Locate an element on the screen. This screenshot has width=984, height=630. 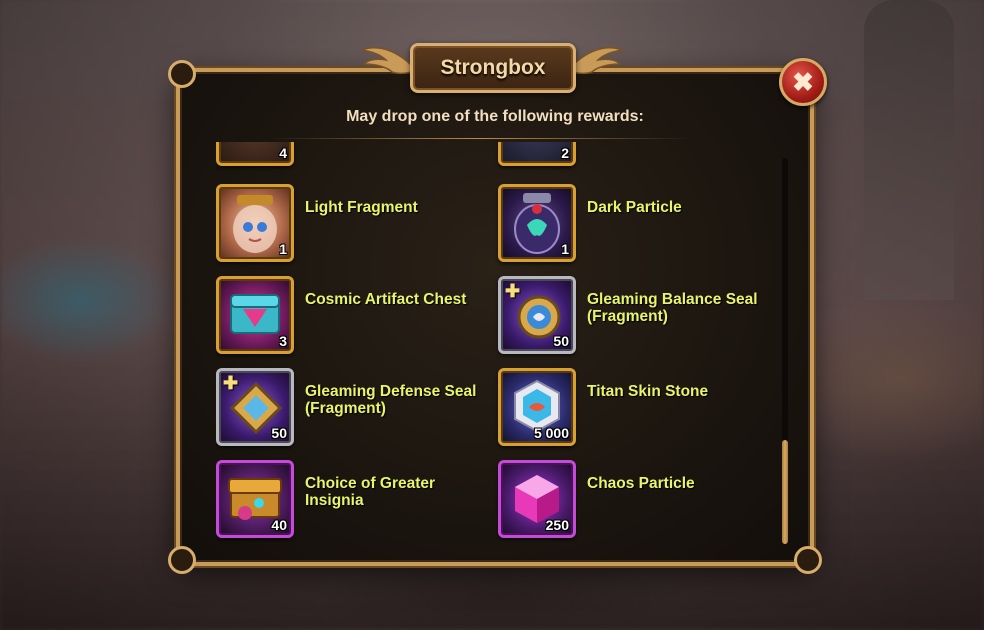
item-count: 250 is located at coordinates (557, 525).